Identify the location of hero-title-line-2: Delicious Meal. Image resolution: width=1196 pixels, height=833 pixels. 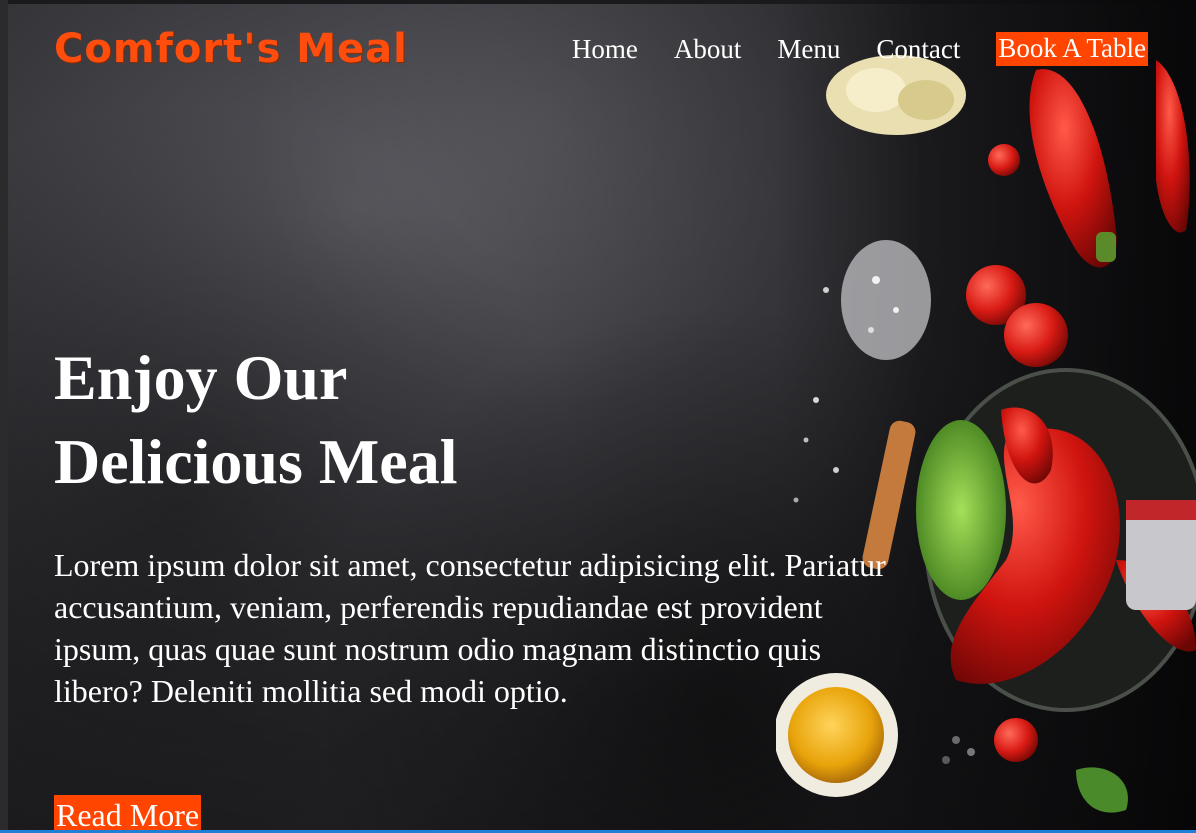
(256, 461).